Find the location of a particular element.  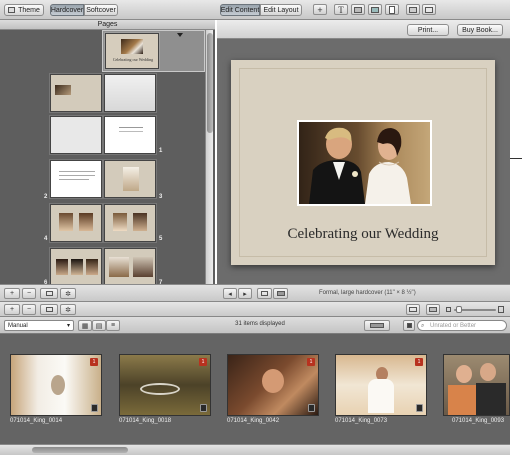

add-page-button: + is located at coordinates (320, 9).